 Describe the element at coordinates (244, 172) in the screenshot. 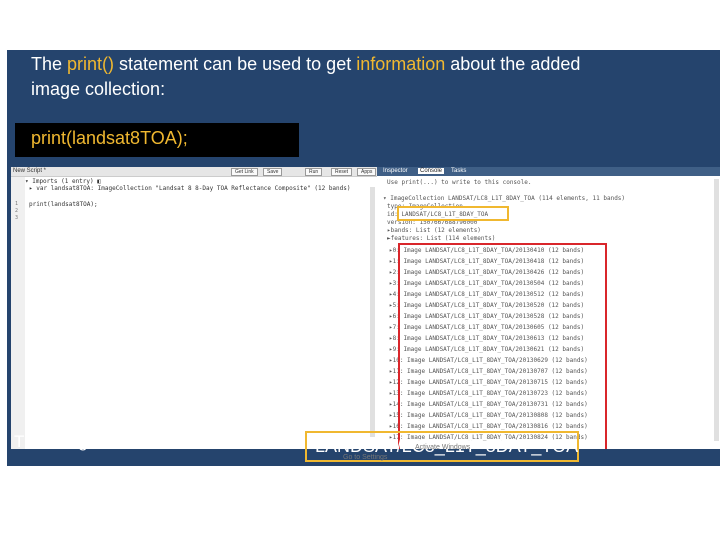

I see `get-link-button: Get Link` at that location.